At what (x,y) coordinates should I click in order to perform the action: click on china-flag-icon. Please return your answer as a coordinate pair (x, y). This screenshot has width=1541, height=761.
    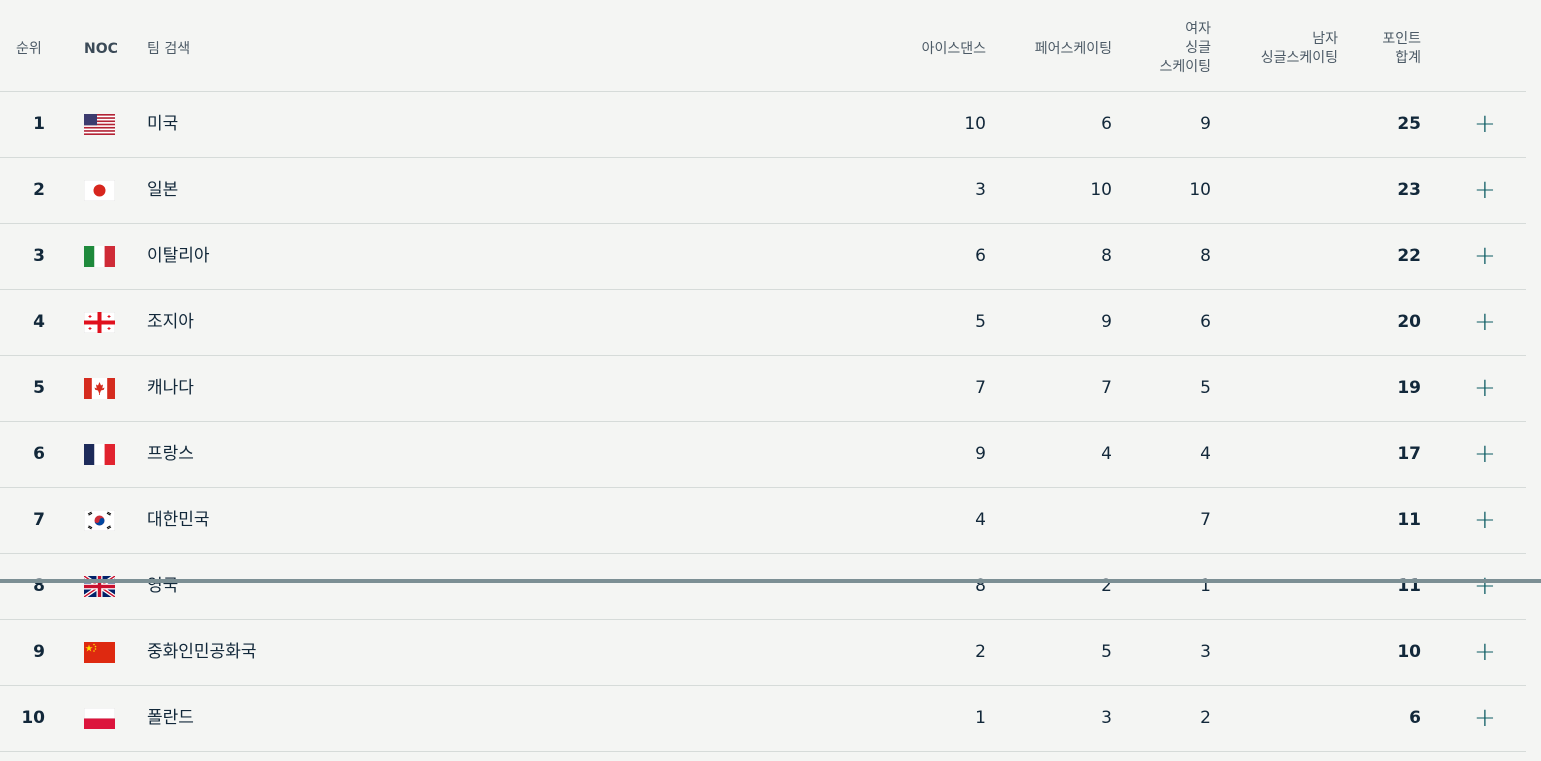
    Looking at the image, I should click on (99, 652).